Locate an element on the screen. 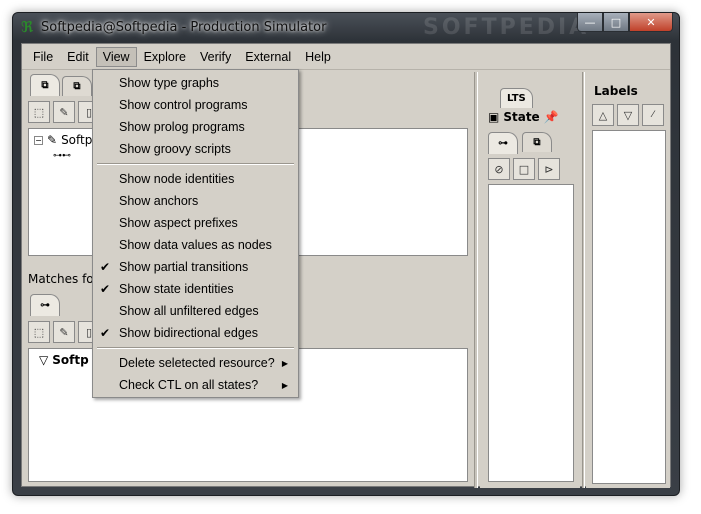  edit-rule-icon: ✎ is located at coordinates (64, 112).